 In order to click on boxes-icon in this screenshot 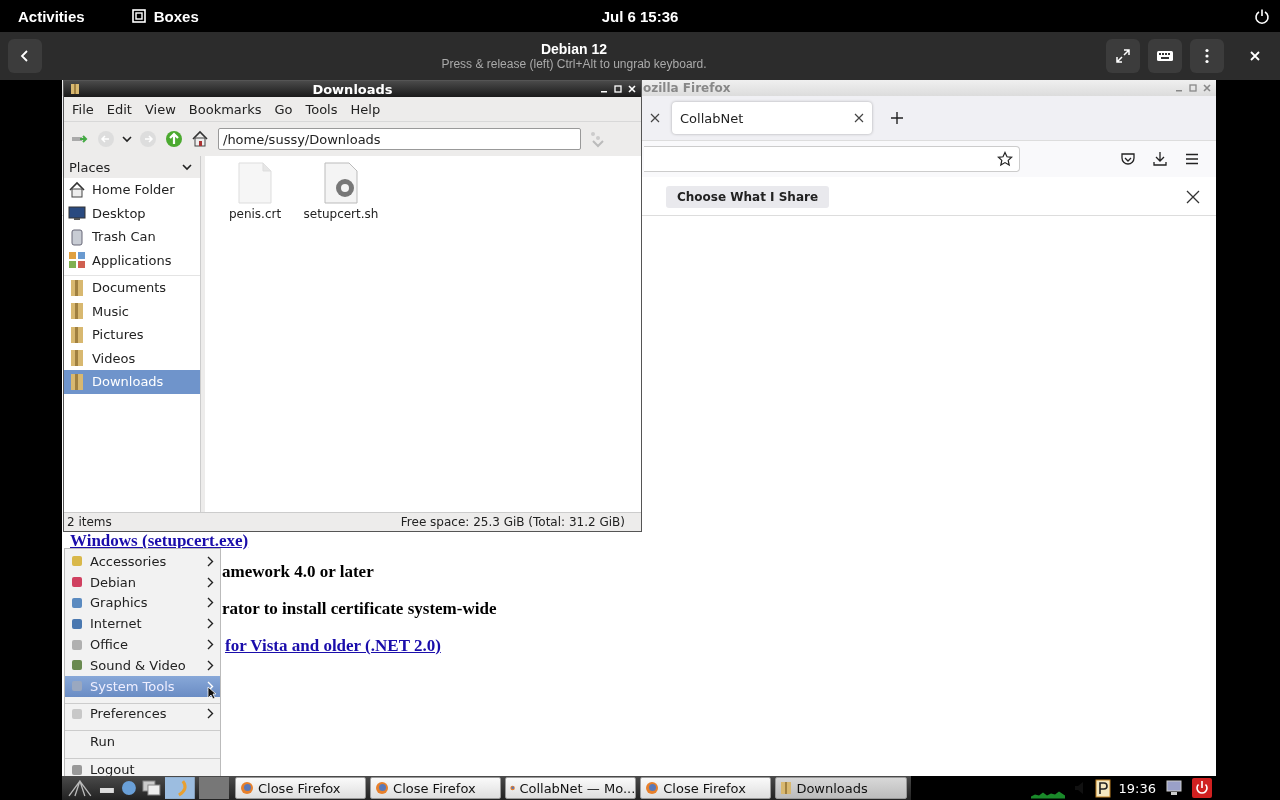, I will do `click(138, 16)`.